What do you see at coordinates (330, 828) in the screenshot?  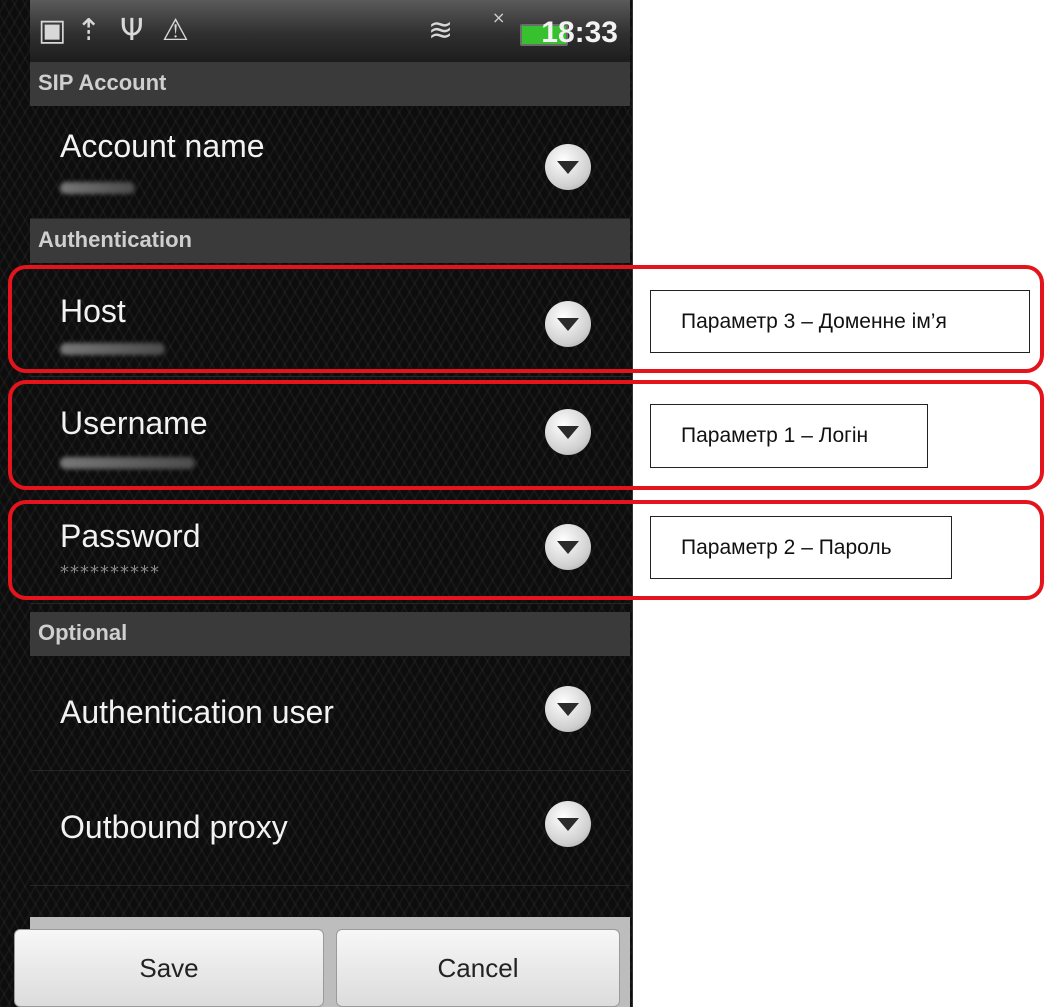 I see `setting-outbound-proxy: Outbound proxy` at bounding box center [330, 828].